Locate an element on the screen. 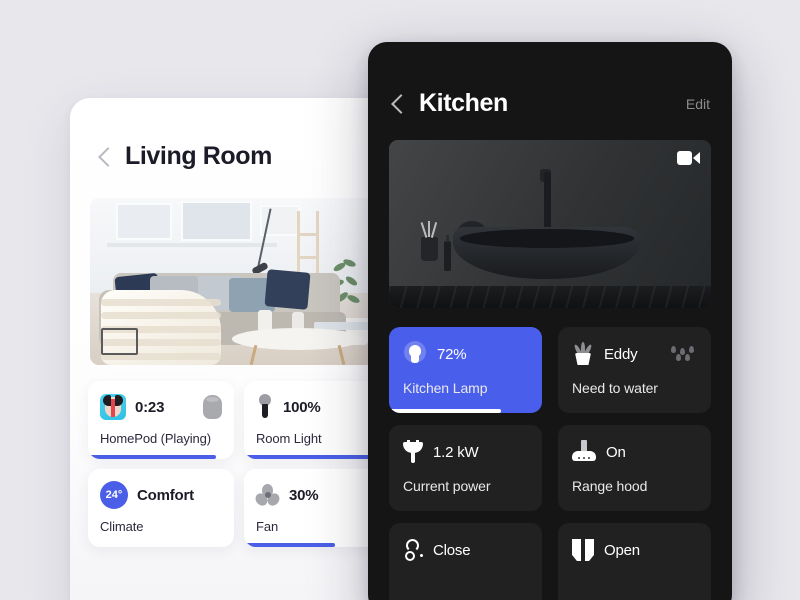 The height and width of the screenshot is (600, 800). potted-plant-icon is located at coordinates (583, 354).